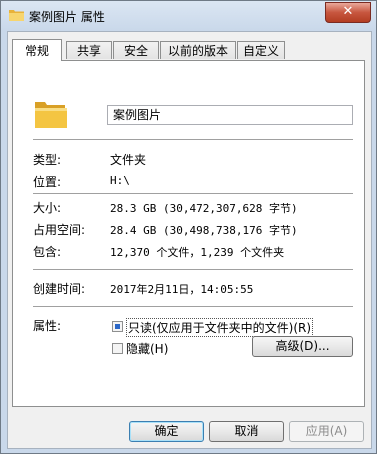 The height and width of the screenshot is (454, 377). Describe the element at coordinates (326, 431) in the screenshot. I see `apply-button: 应用(A)` at that location.